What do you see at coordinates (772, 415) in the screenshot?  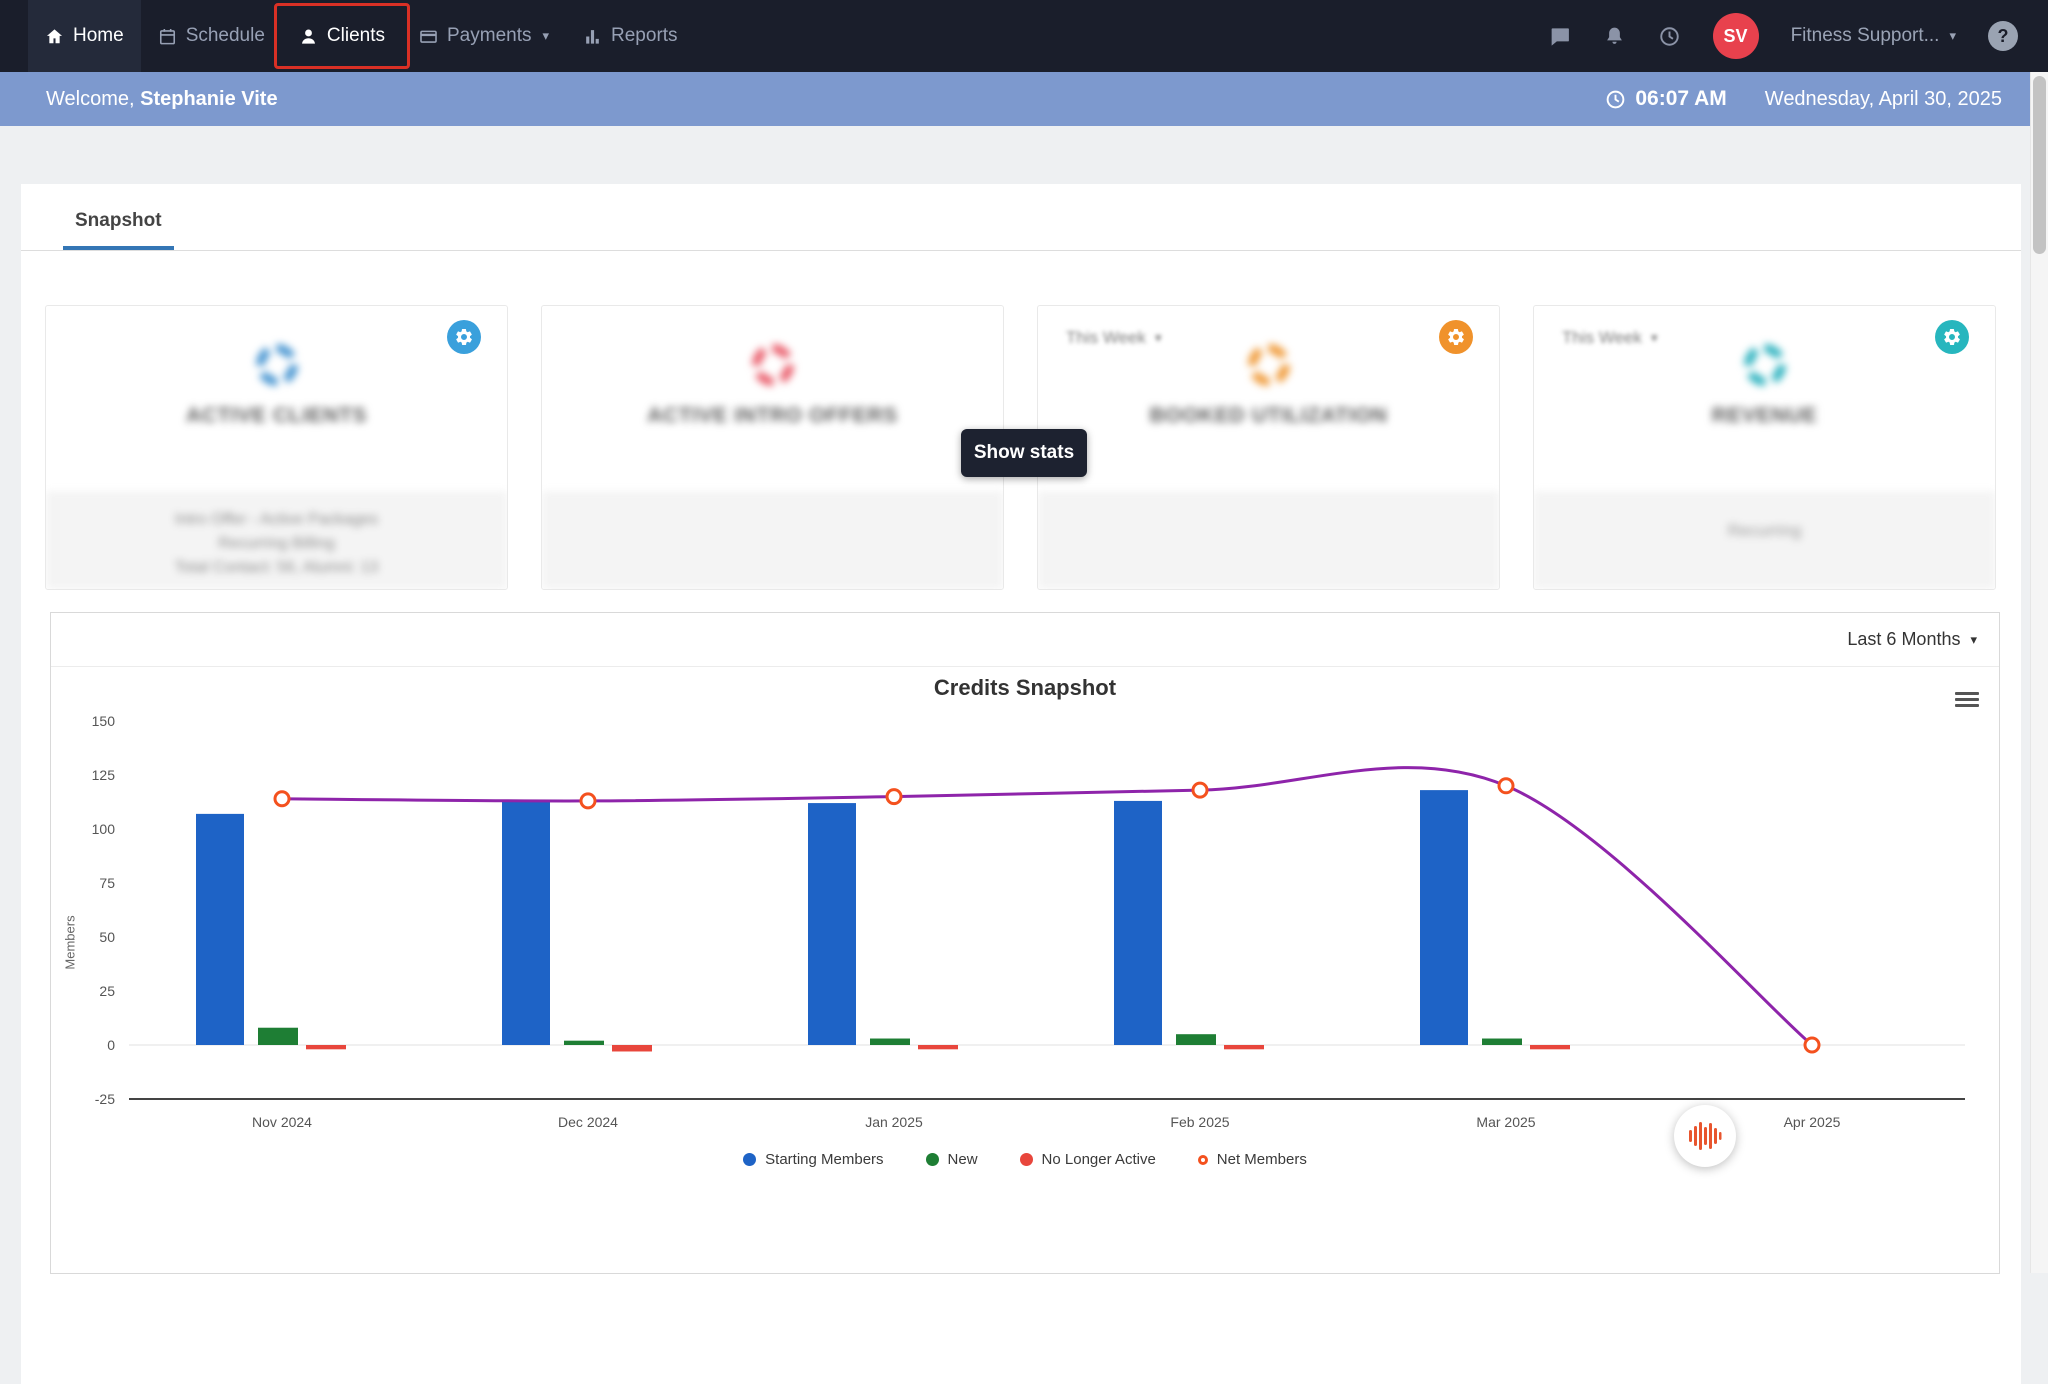 I see `stat-card-title: ACTIVE INTRO OFFERS` at bounding box center [772, 415].